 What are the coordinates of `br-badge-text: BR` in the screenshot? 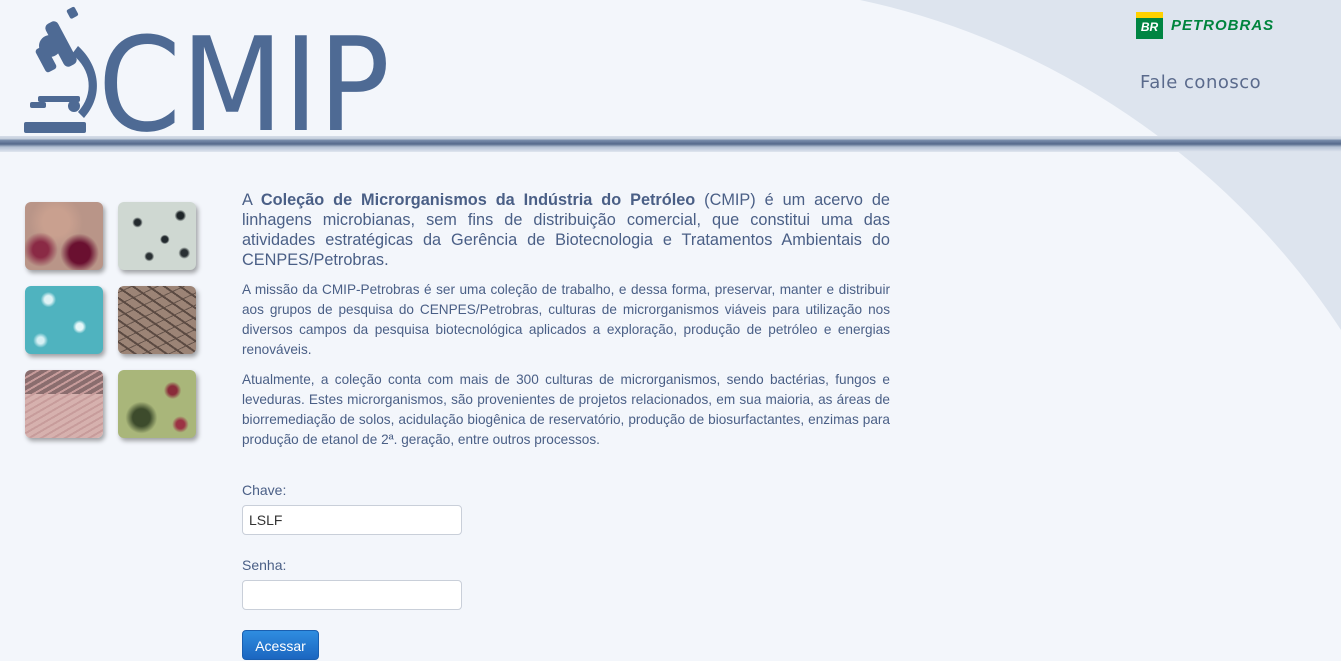 It's located at (1149, 27).